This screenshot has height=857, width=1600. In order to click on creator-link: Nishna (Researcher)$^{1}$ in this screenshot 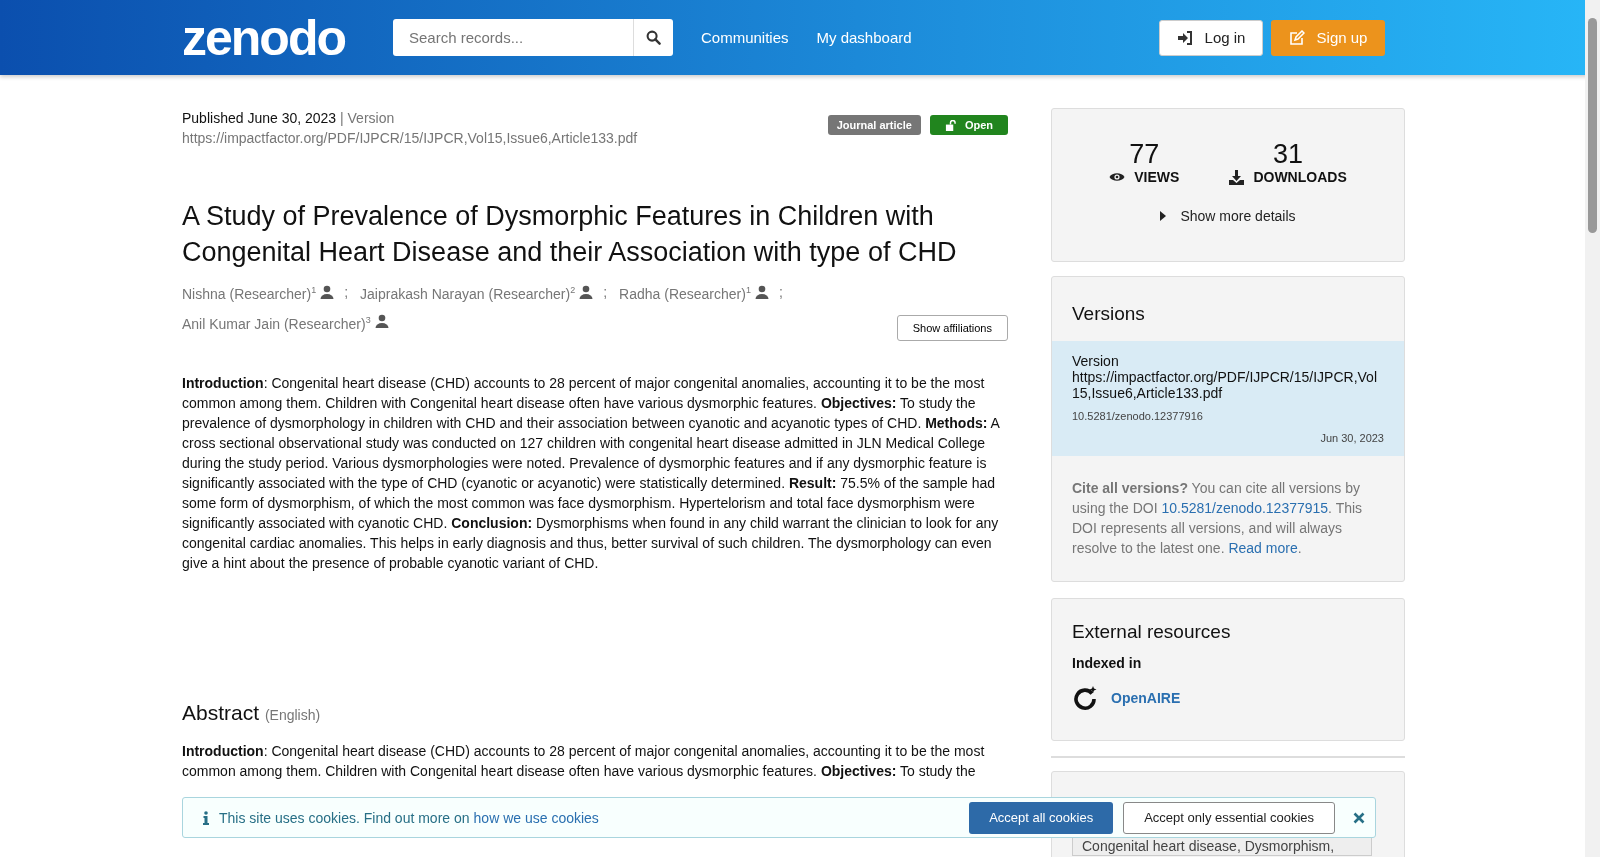, I will do `click(249, 292)`.